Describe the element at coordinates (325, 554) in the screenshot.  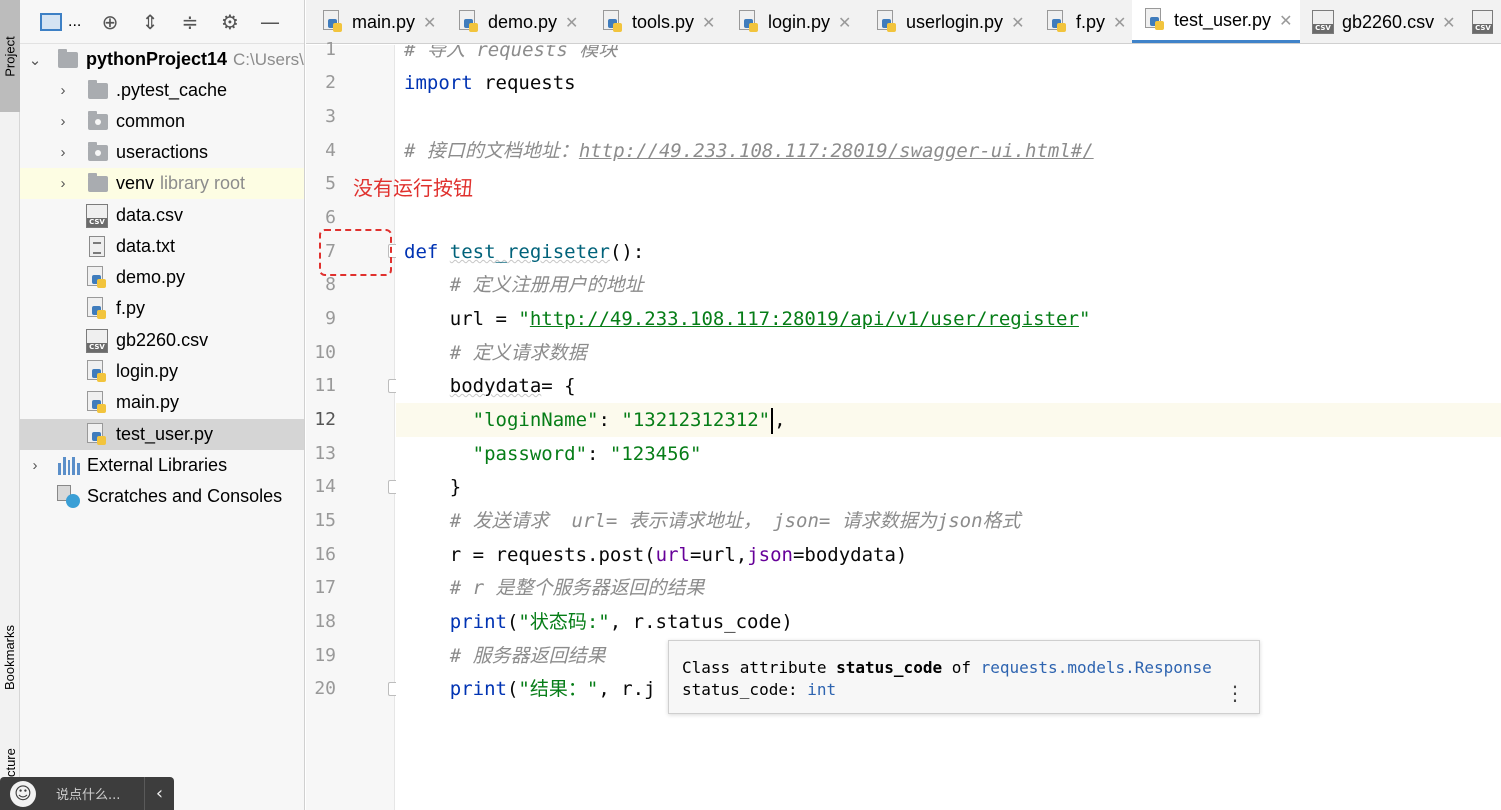
I see `line-number: 16` at that location.